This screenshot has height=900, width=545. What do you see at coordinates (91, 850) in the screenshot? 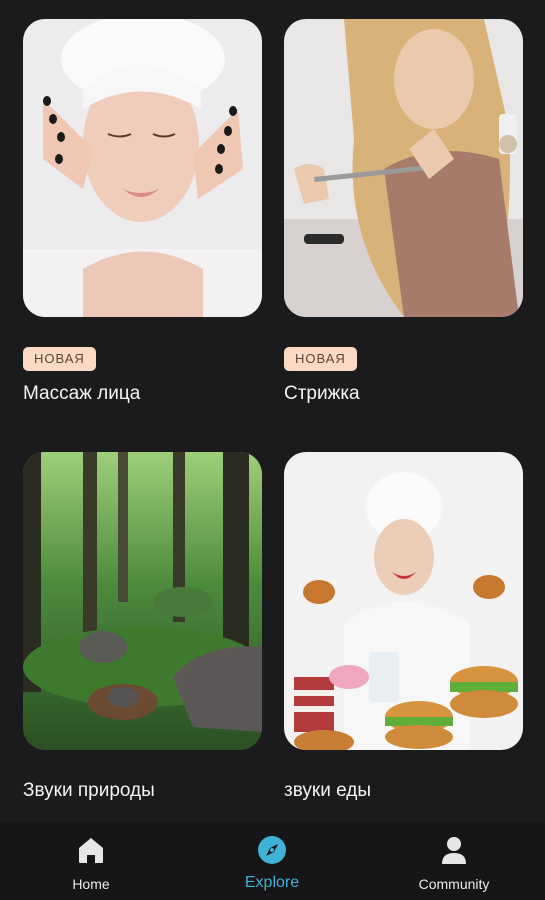
I see `home-icon` at bounding box center [91, 850].